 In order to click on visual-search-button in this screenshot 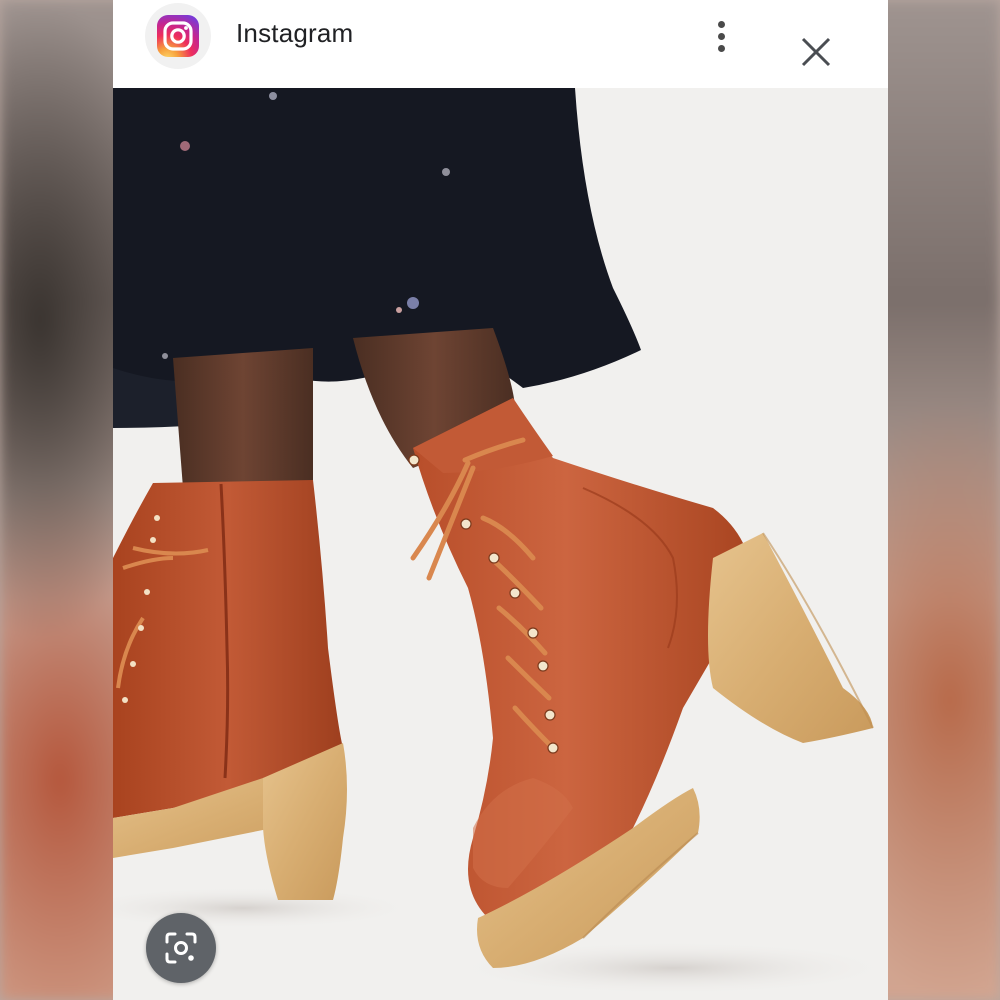, I will do `click(181, 948)`.